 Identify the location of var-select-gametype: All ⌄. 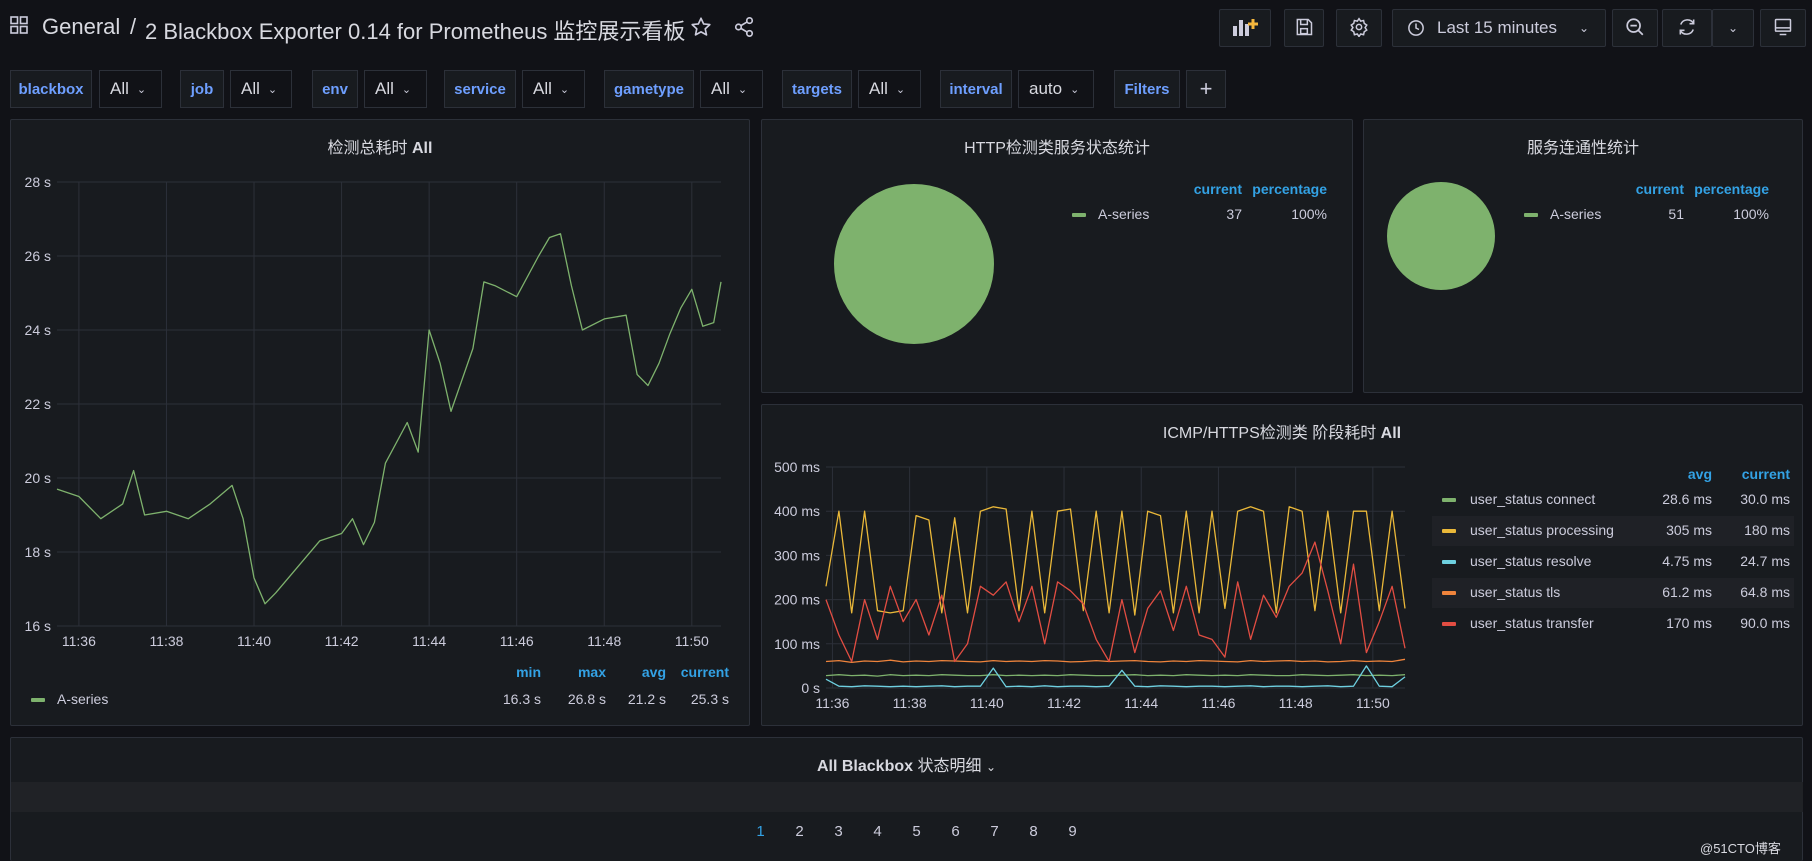
(731, 89).